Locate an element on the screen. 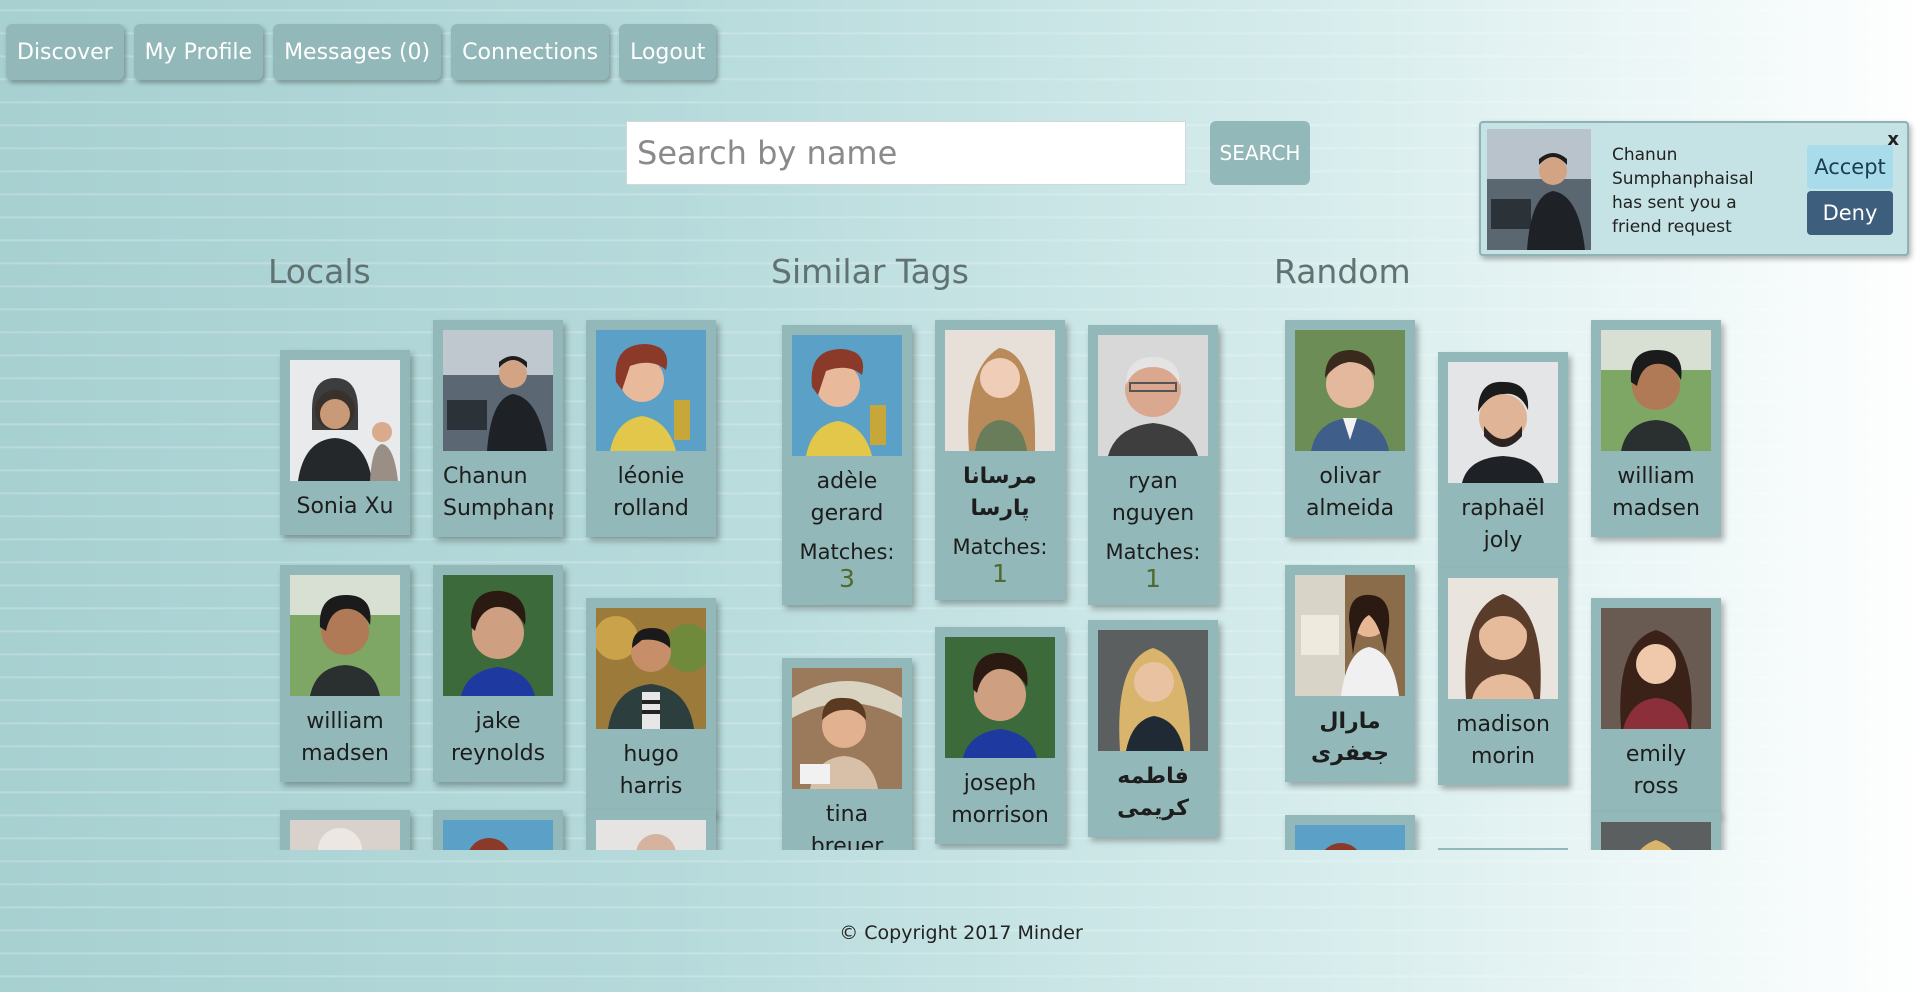 The image size is (1922, 992). profile-name: فاطمه کریمی is located at coordinates (1153, 792).